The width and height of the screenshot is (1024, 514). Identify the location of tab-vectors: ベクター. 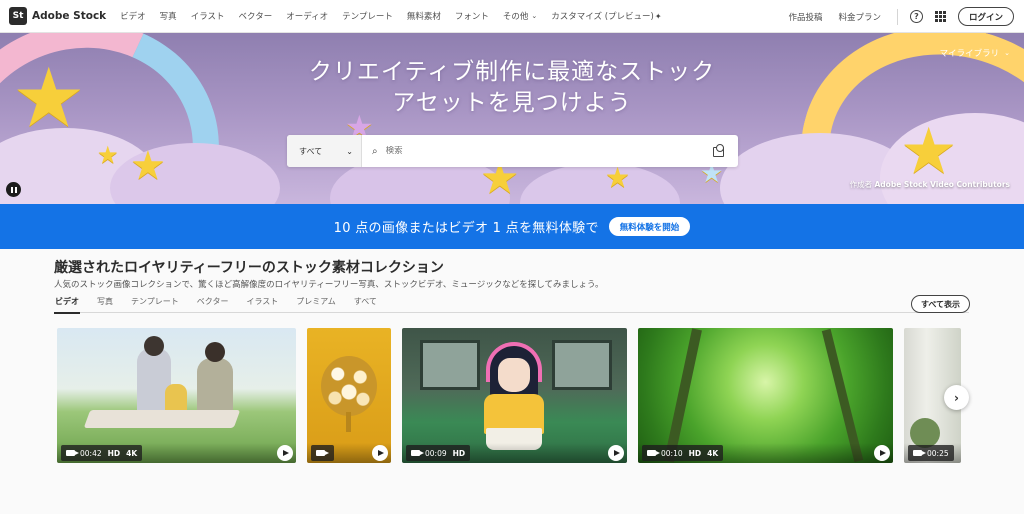
(213, 304).